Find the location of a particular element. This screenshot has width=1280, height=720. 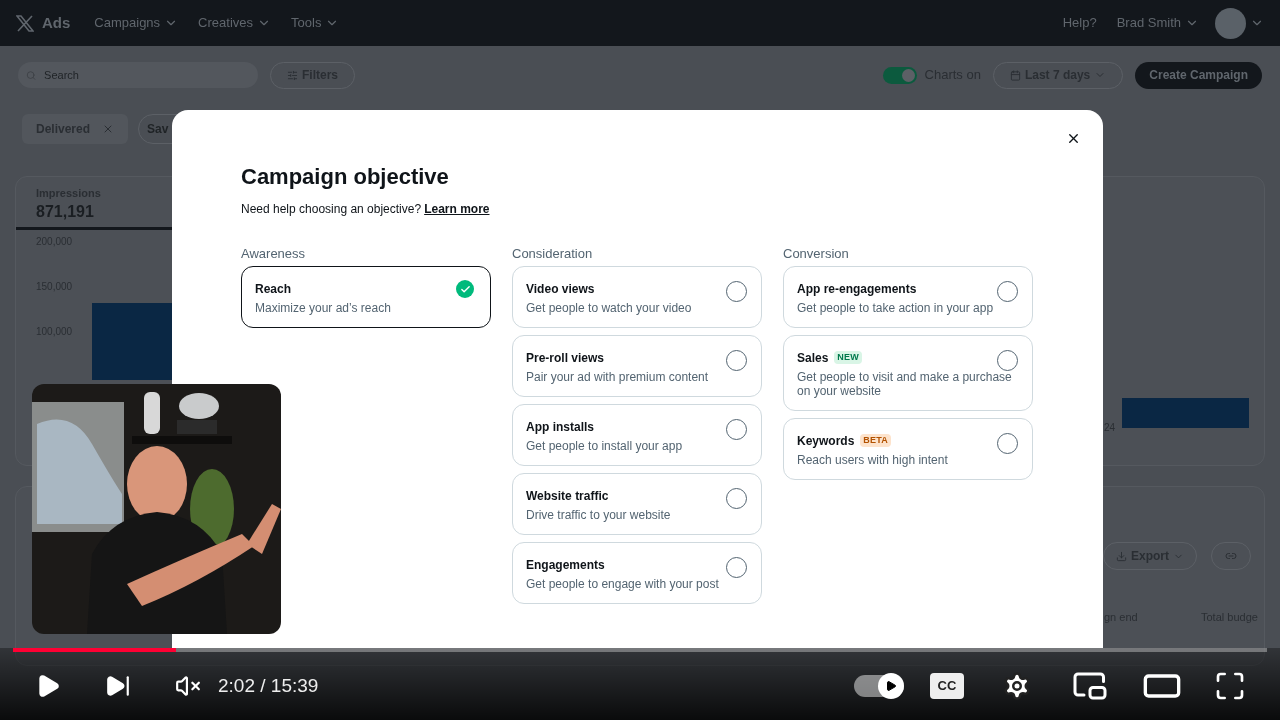

objective-description: Get people to watch your video is located at coordinates (609, 307).